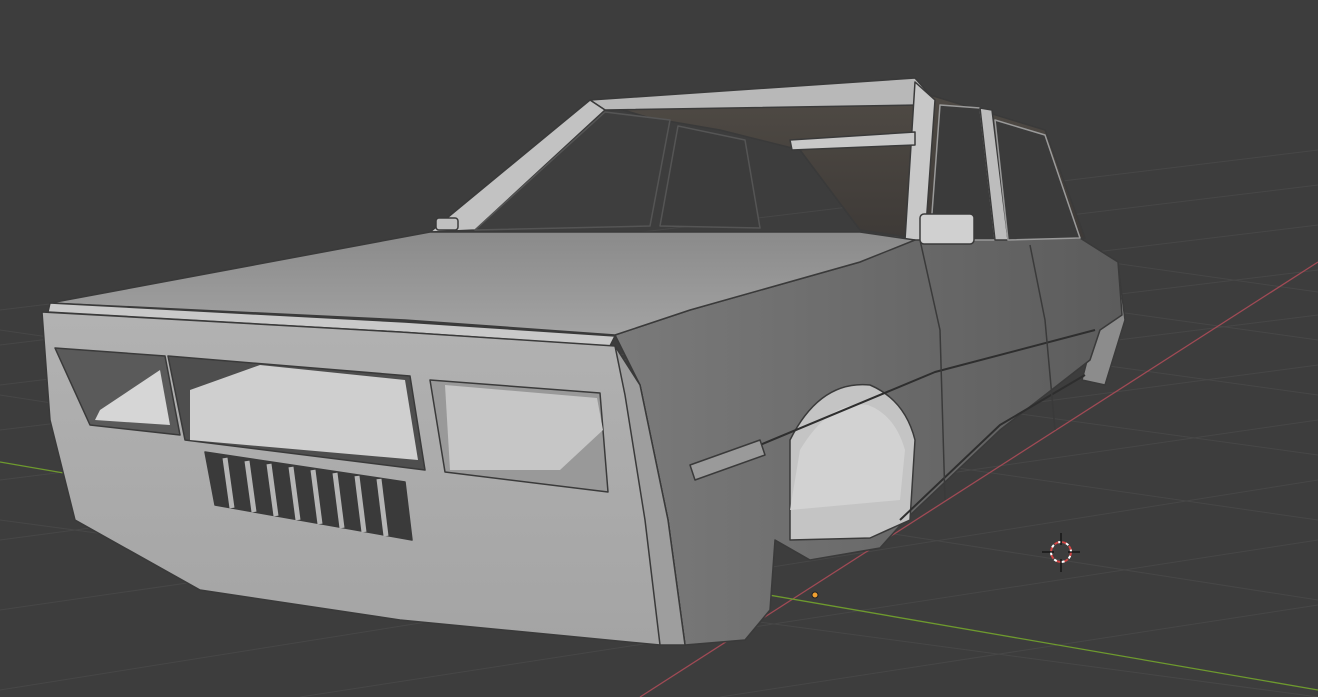  Describe the element at coordinates (815, 595) in the screenshot. I see `object-origin-icon` at that location.